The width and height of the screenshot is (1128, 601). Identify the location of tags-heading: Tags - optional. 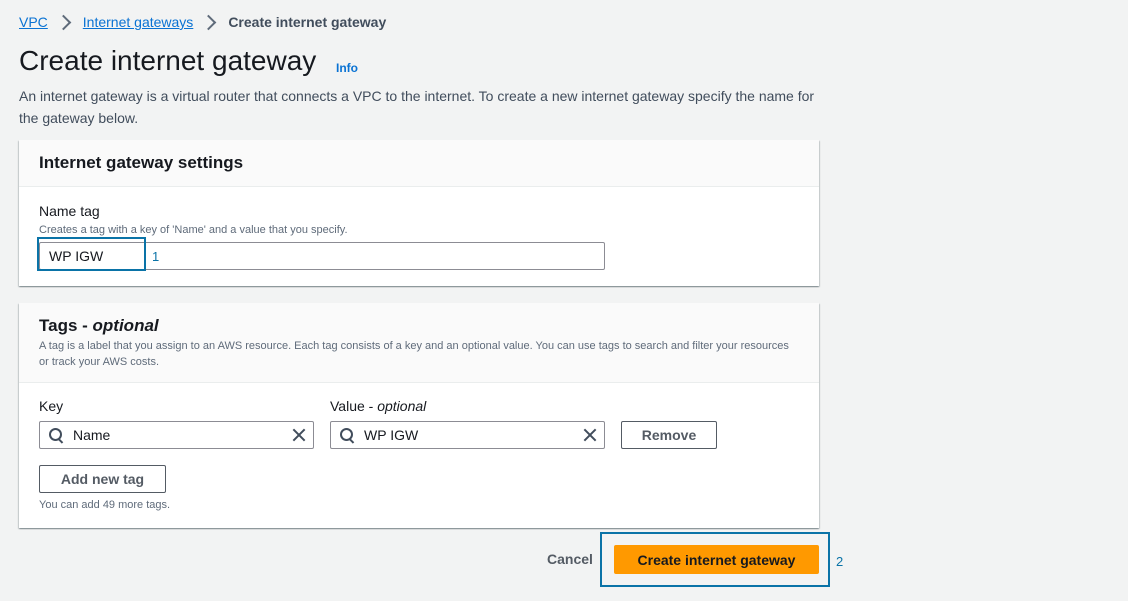
(99, 326).